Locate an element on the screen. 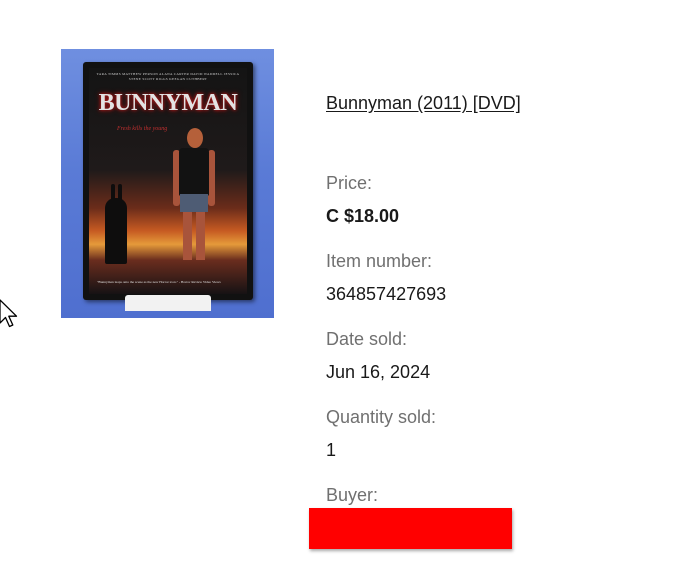 Image resolution: width=684 pixels, height=584 pixels. buyer-label: Buyer: is located at coordinates (352, 495).